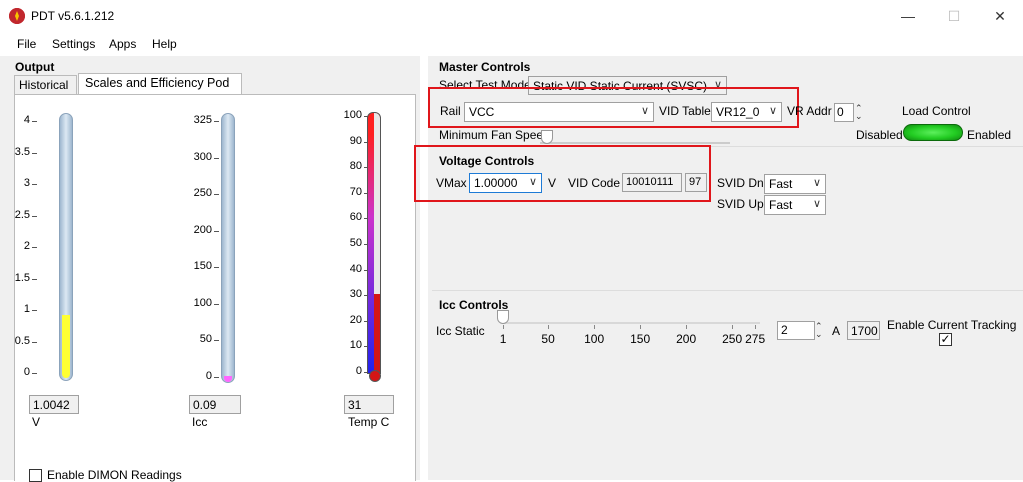 Image resolution: width=1023 pixels, height=482 pixels. I want to click on load-control-toggle, so click(933, 132).